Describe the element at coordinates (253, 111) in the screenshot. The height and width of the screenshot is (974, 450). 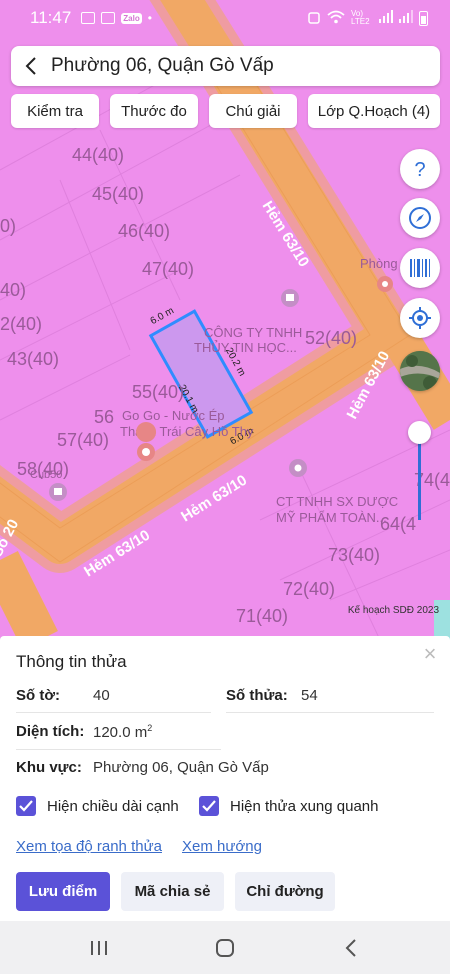
I see `legend-button: Chú giải` at that location.